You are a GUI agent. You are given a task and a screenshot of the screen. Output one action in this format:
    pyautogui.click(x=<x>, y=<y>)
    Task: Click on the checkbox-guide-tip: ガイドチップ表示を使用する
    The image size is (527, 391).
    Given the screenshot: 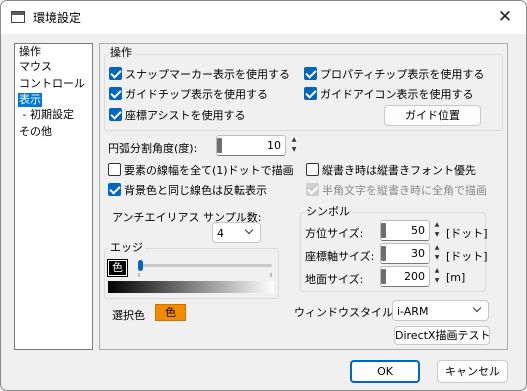 What is the action you would take?
    pyautogui.click(x=188, y=93)
    